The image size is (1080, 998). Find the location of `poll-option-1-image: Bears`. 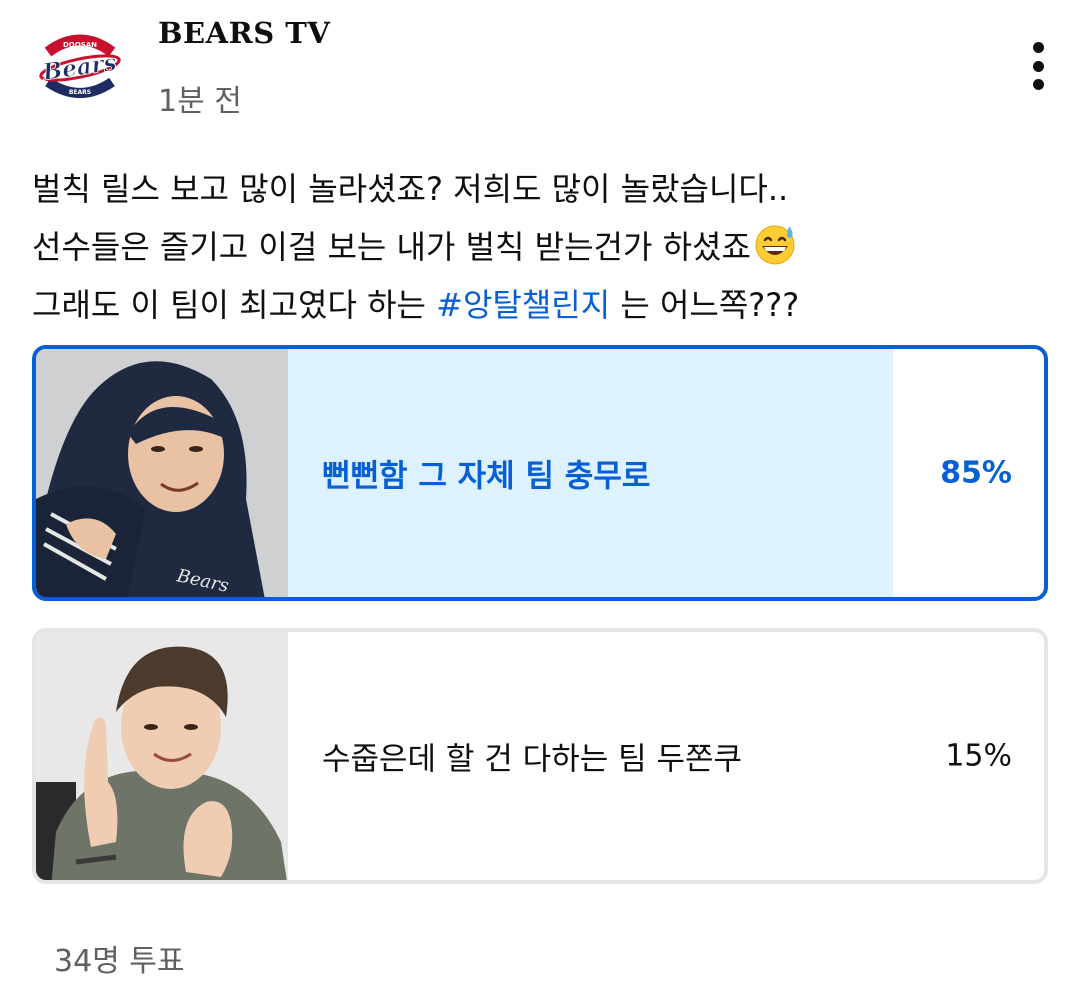

poll-option-1-image: Bears is located at coordinates (162, 473).